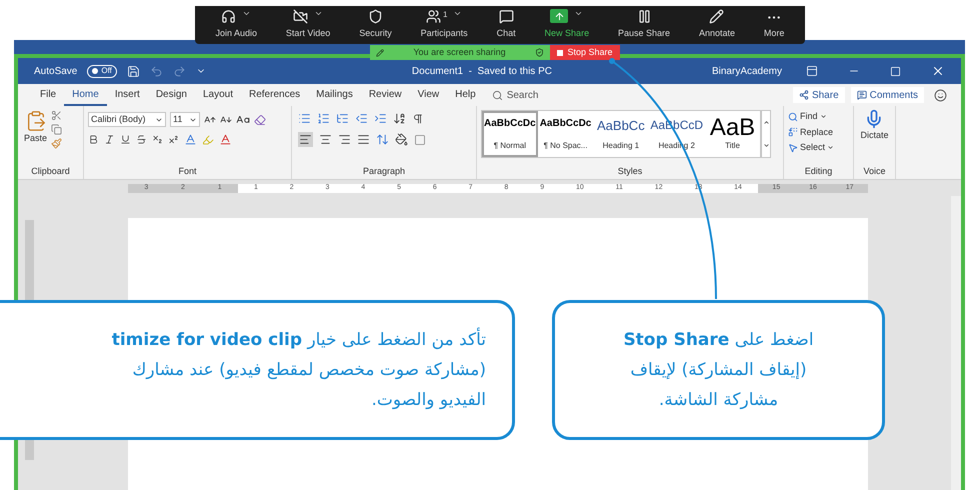 This screenshot has height=490, width=979. Describe the element at coordinates (56, 115) in the screenshot. I see `scissors-icon` at that location.